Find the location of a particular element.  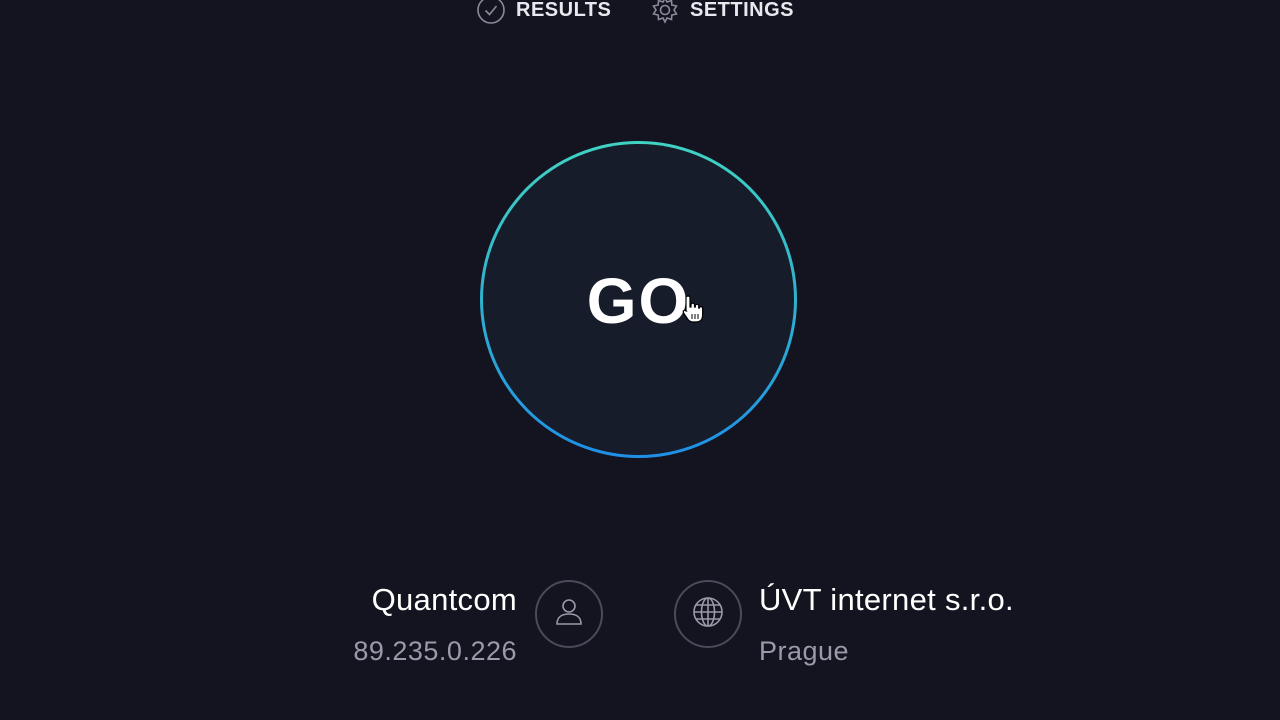

results-label: RESULTS is located at coordinates (564, 10).